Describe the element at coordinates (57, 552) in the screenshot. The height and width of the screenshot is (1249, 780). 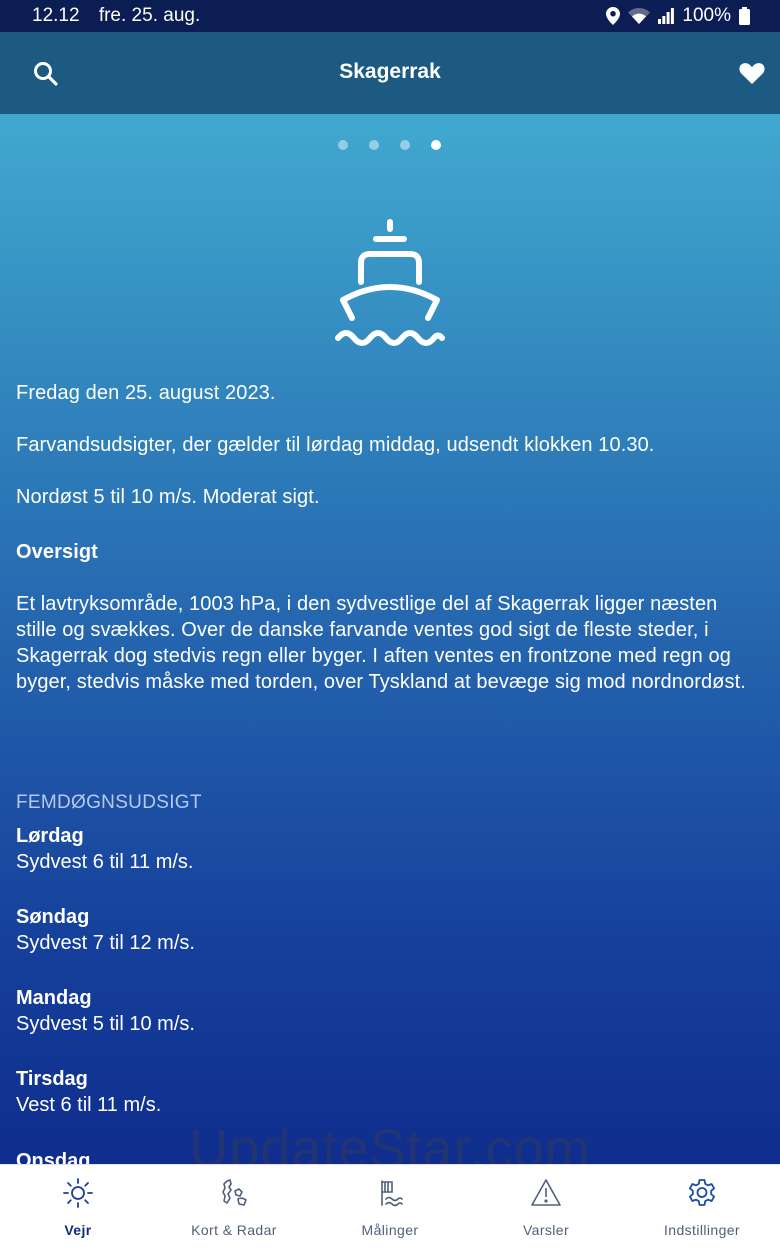
I see `overview-heading: Oversigt` at that location.